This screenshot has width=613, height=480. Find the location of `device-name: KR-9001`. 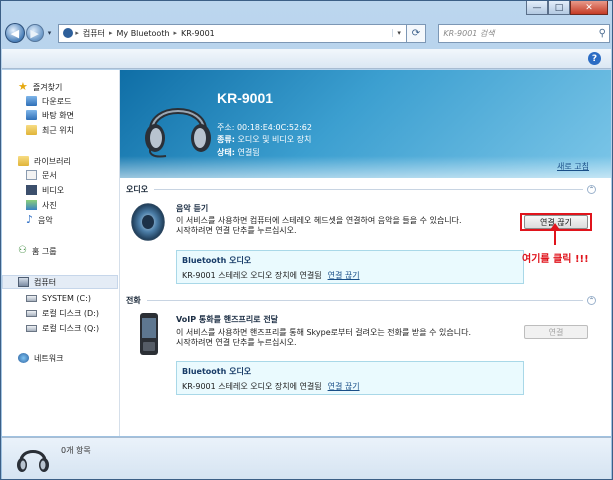

device-name: KR-9001 is located at coordinates (245, 98).